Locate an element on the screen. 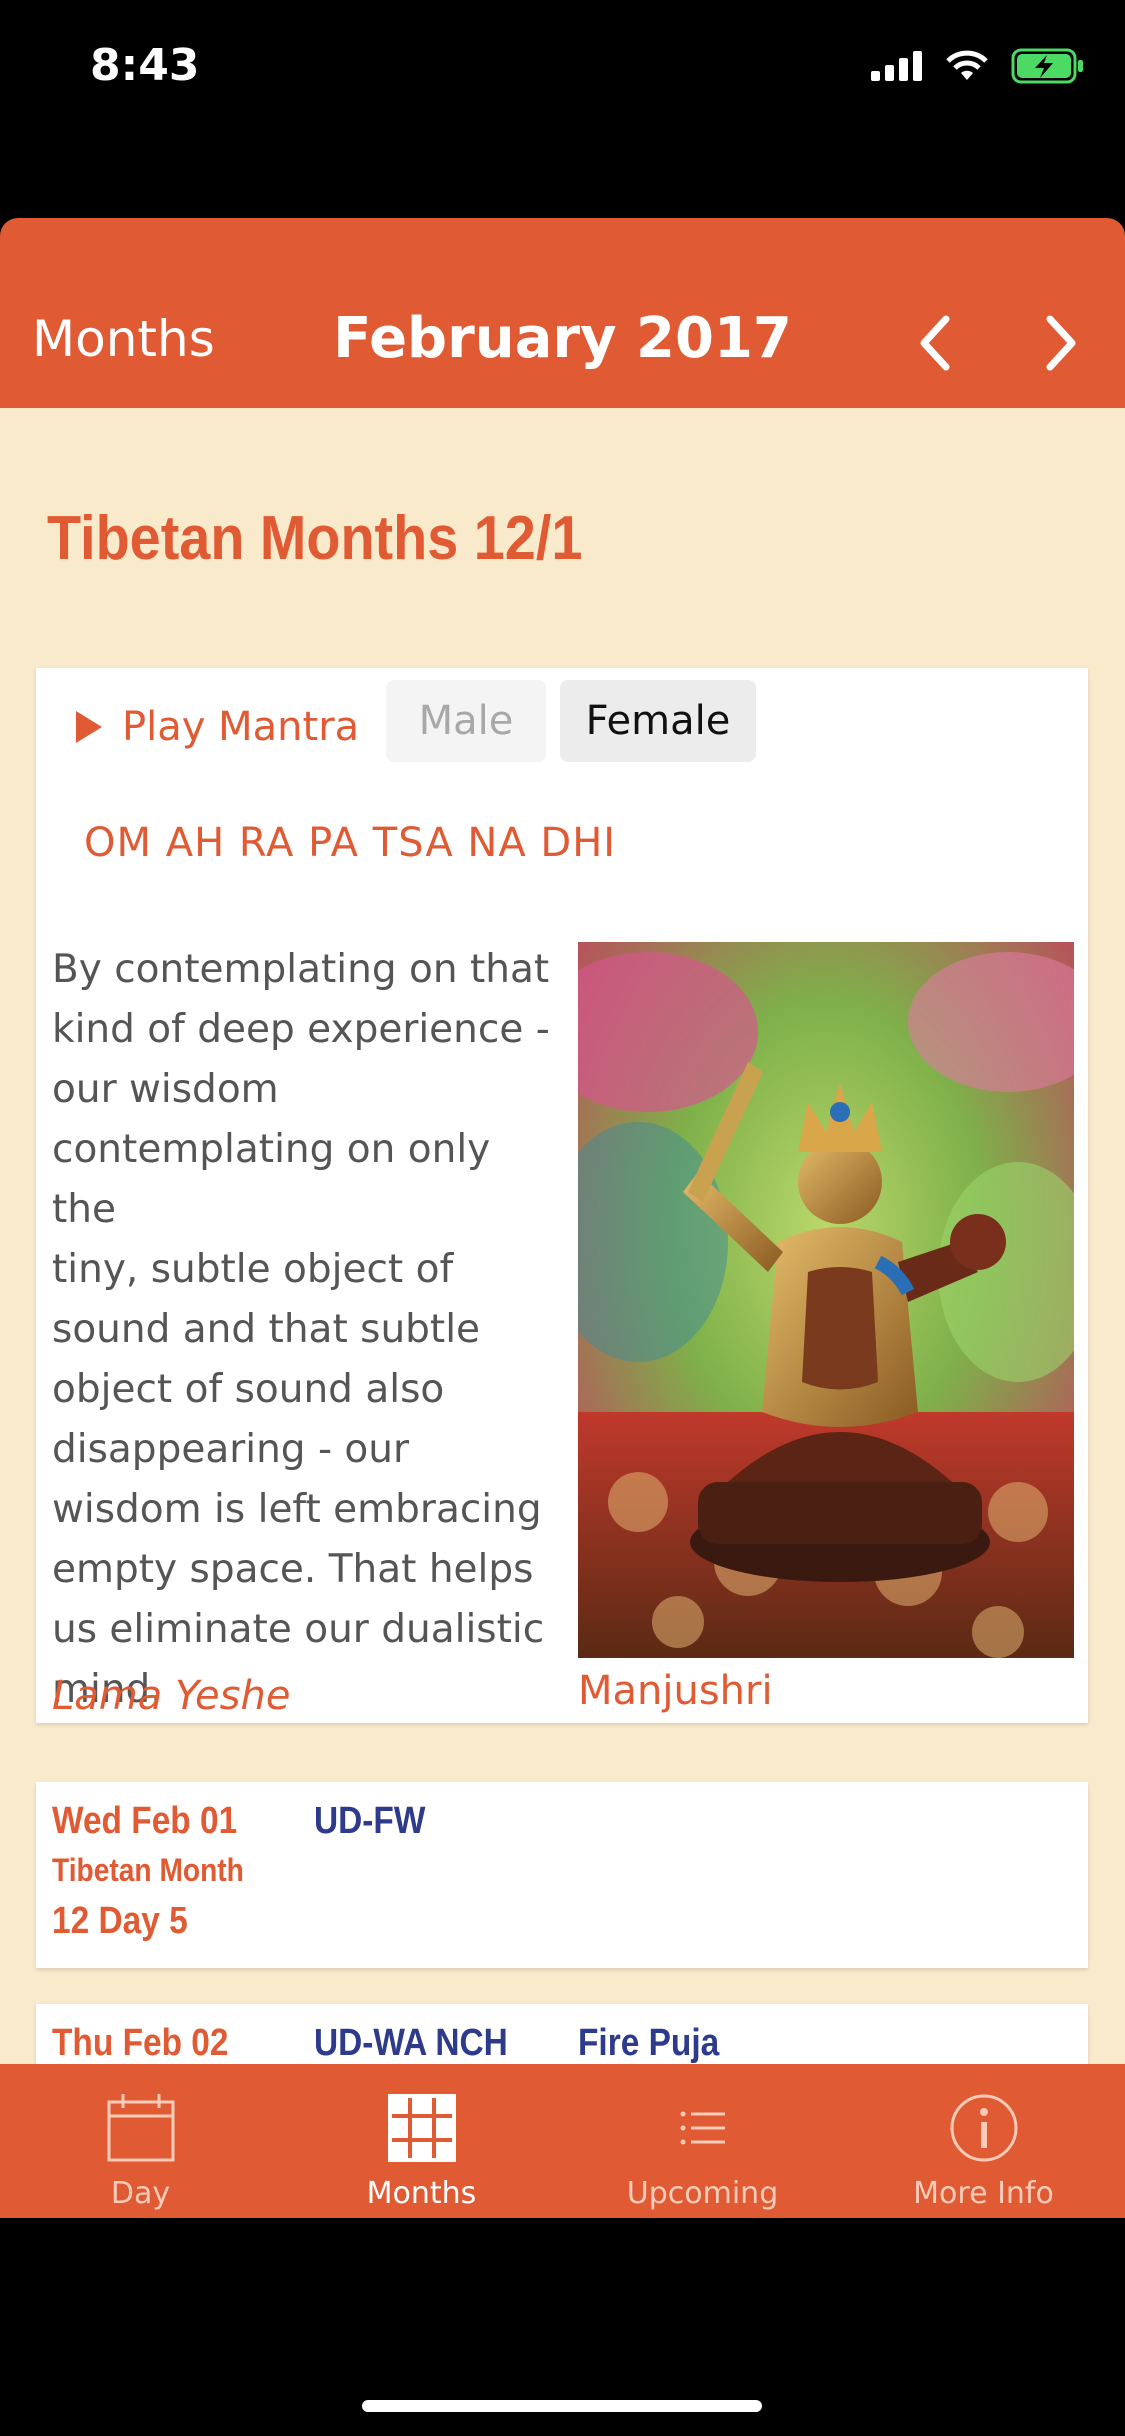  tab-label: Months is located at coordinates (421, 2193).